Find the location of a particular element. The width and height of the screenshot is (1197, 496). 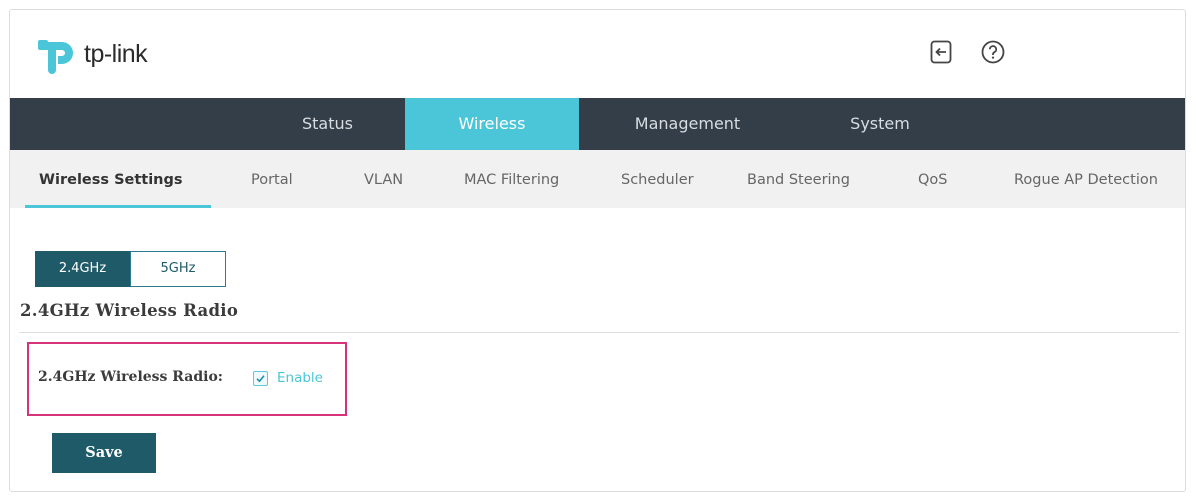

tab-status: Status is located at coordinates (327, 124).